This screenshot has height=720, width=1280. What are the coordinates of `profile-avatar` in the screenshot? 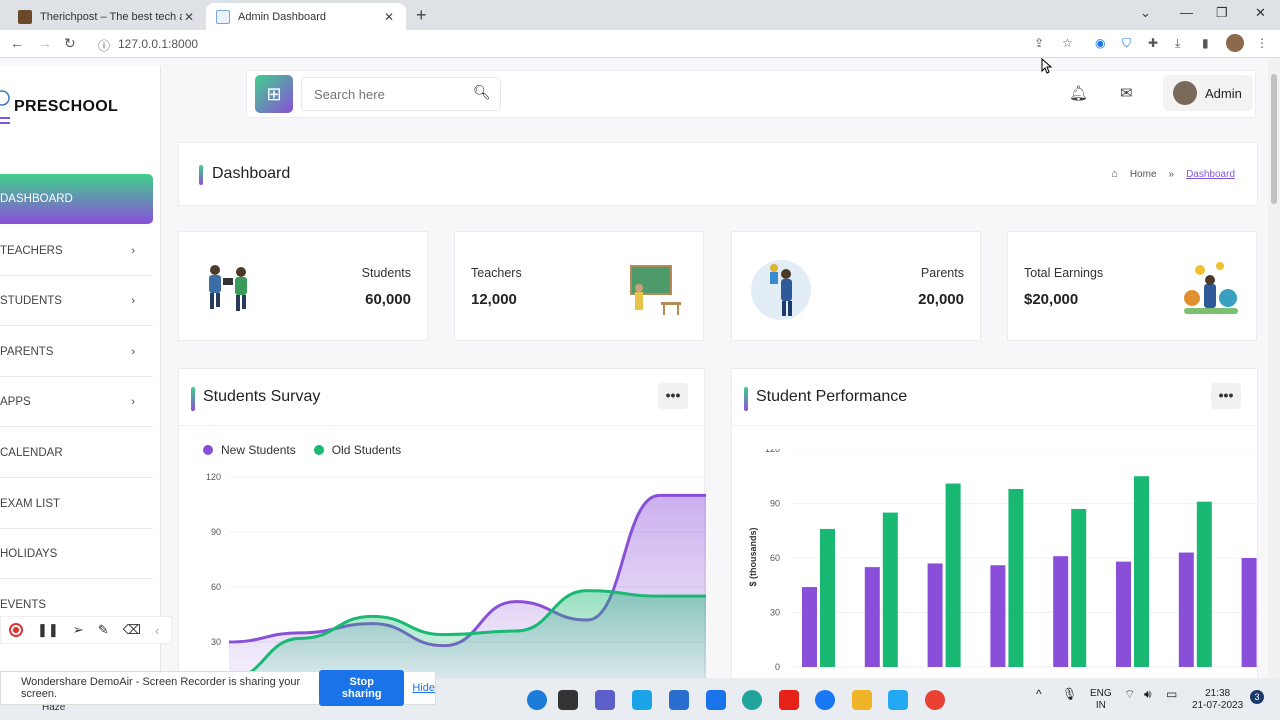 It's located at (1235, 43).